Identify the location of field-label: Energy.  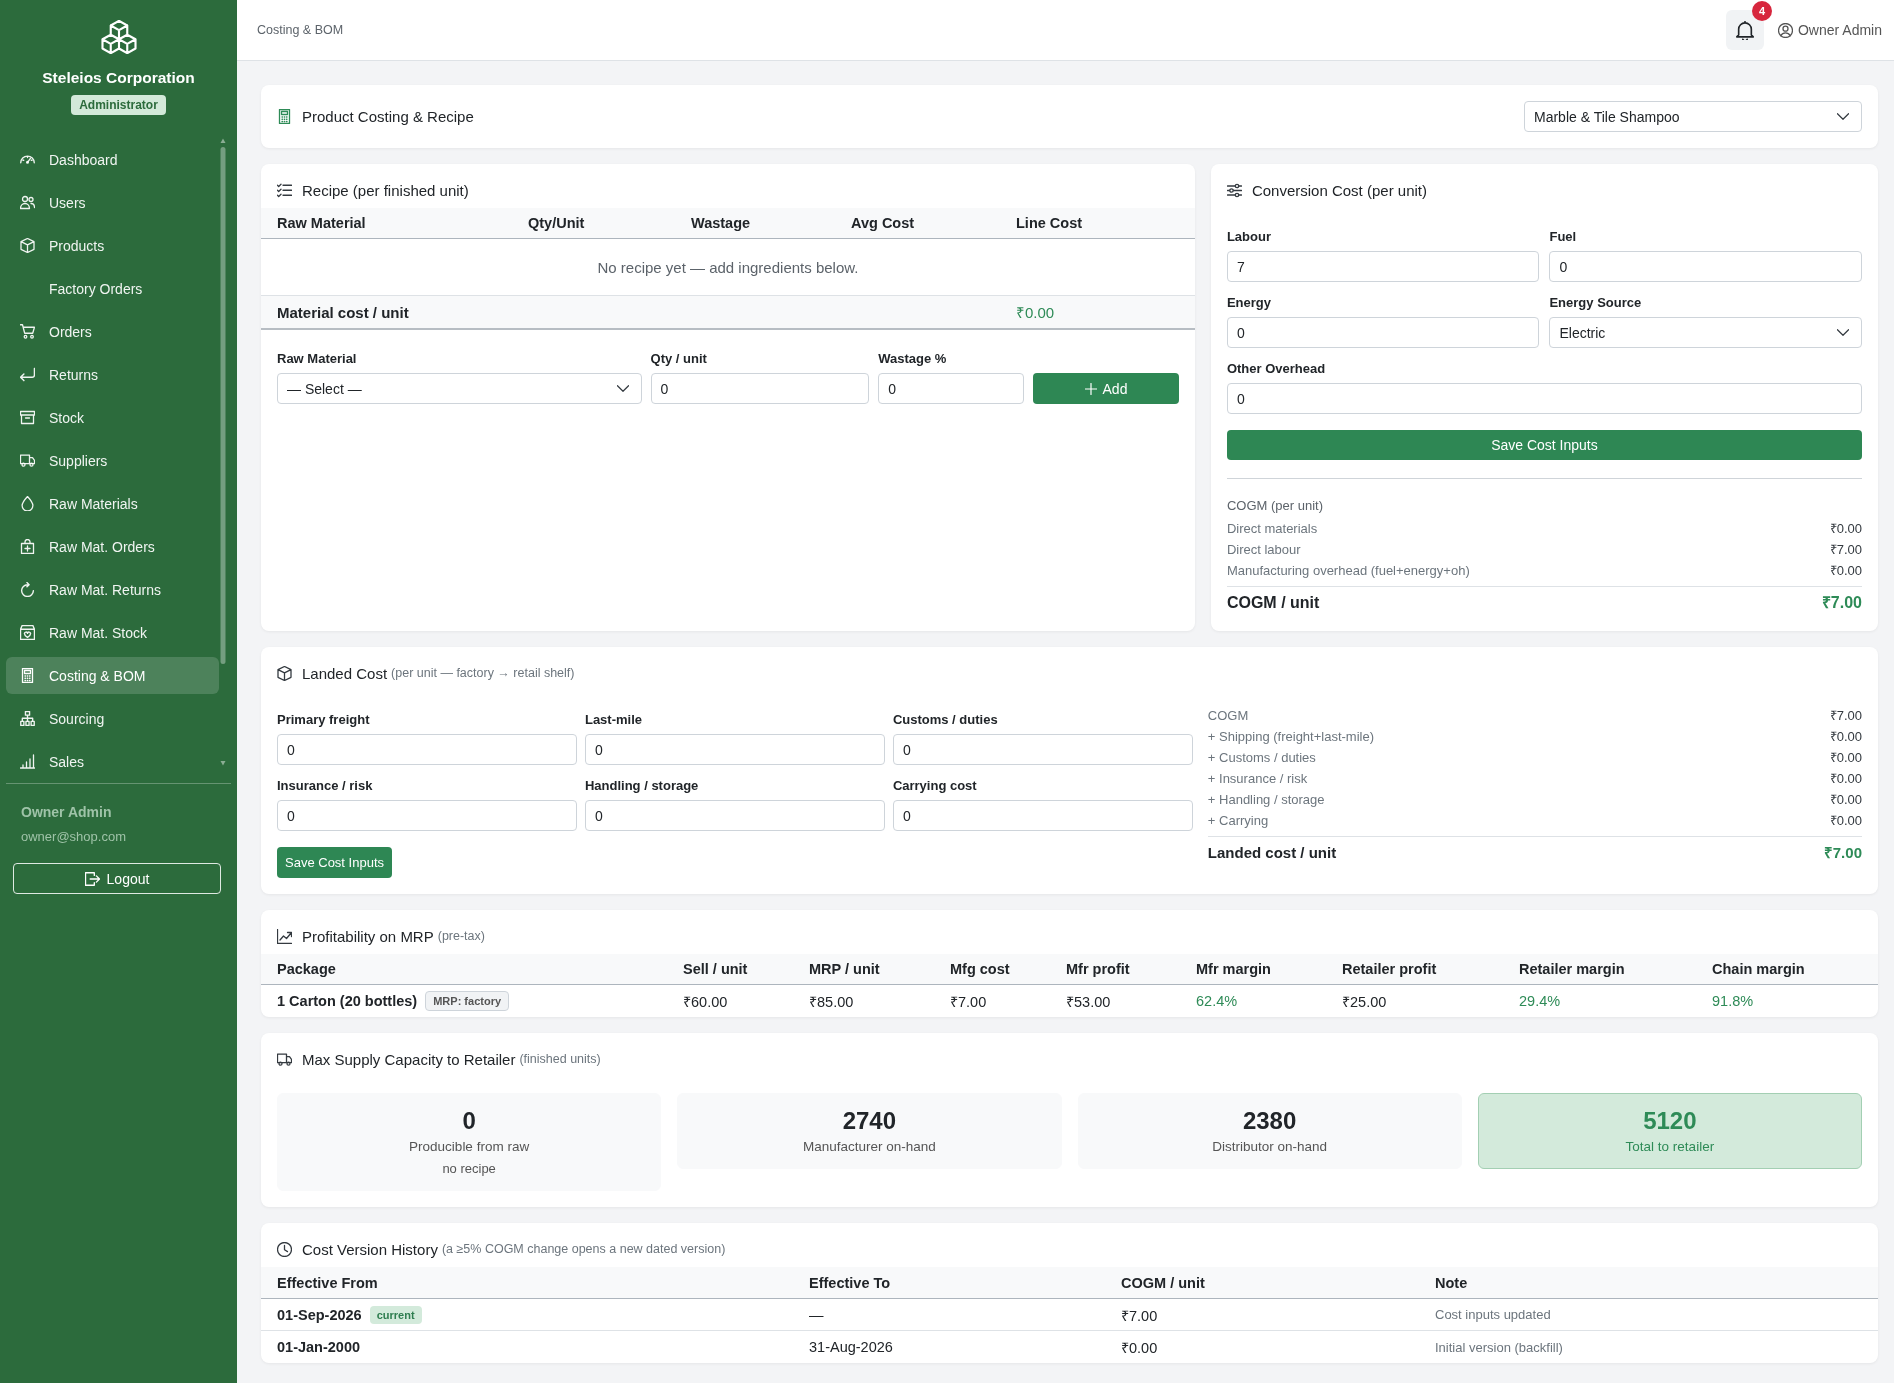
(1249, 302).